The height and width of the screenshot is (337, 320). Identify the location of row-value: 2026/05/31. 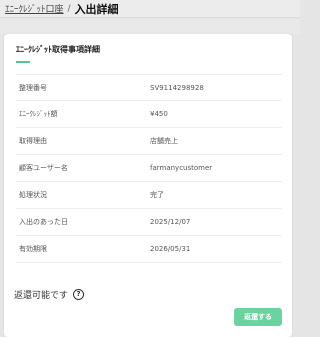
(170, 249).